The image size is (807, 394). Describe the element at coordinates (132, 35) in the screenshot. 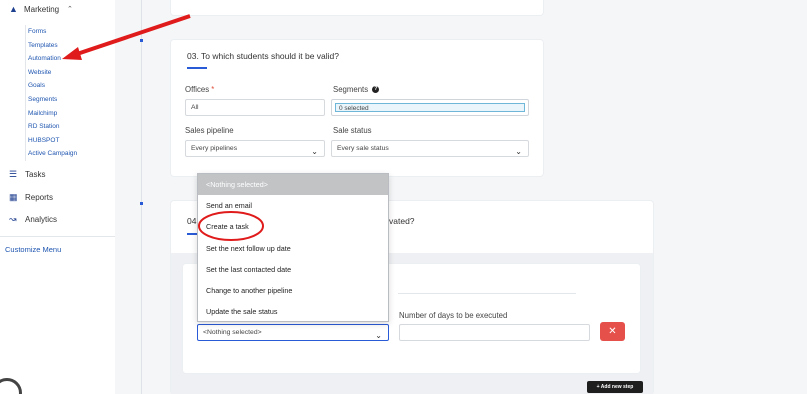

I see `annotation-arrow-line` at that location.